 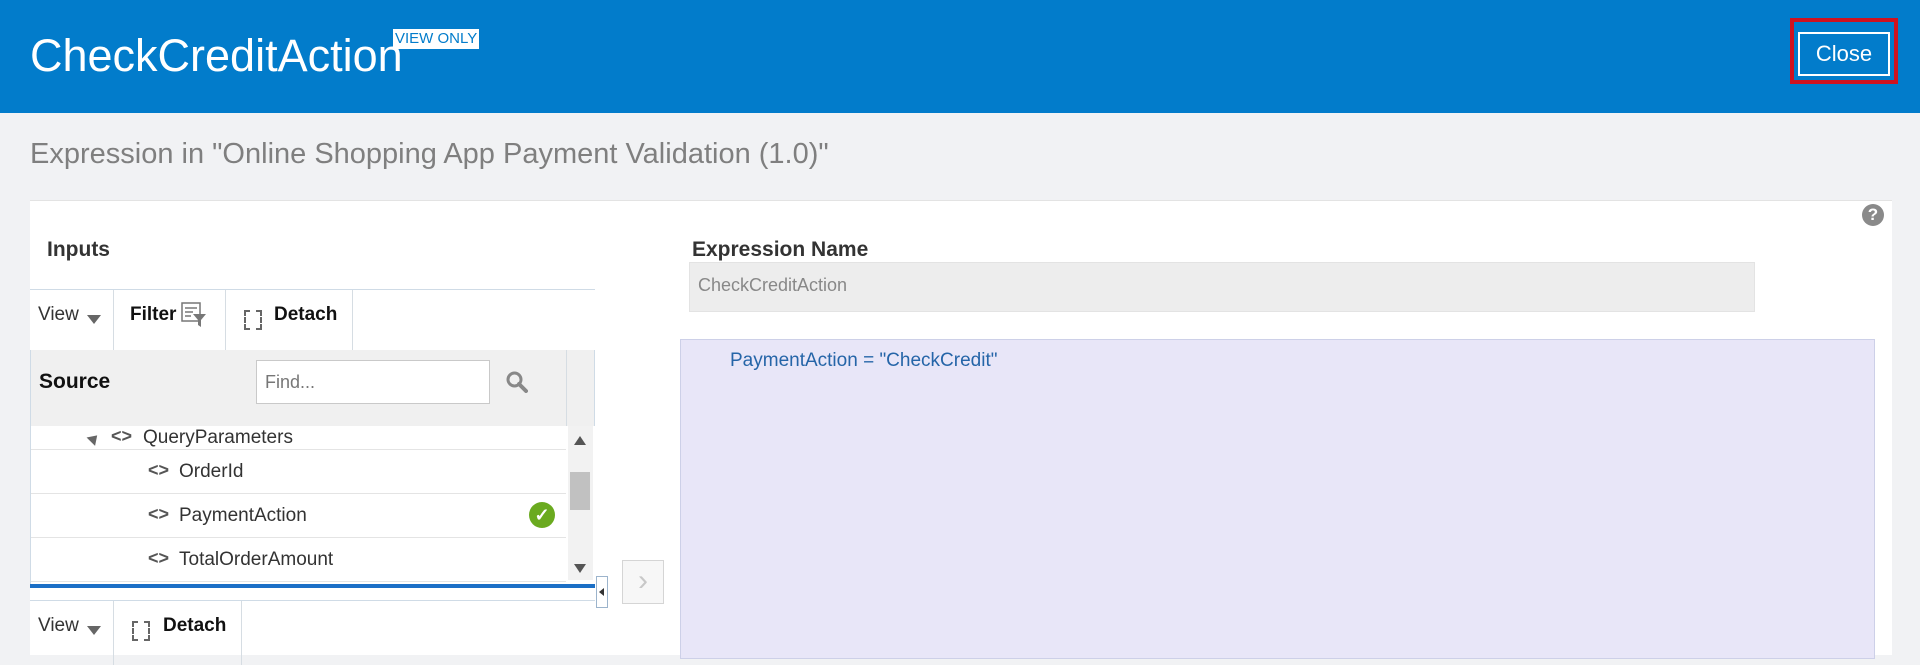 What do you see at coordinates (1873, 215) in the screenshot?
I see `help-icon: ?` at bounding box center [1873, 215].